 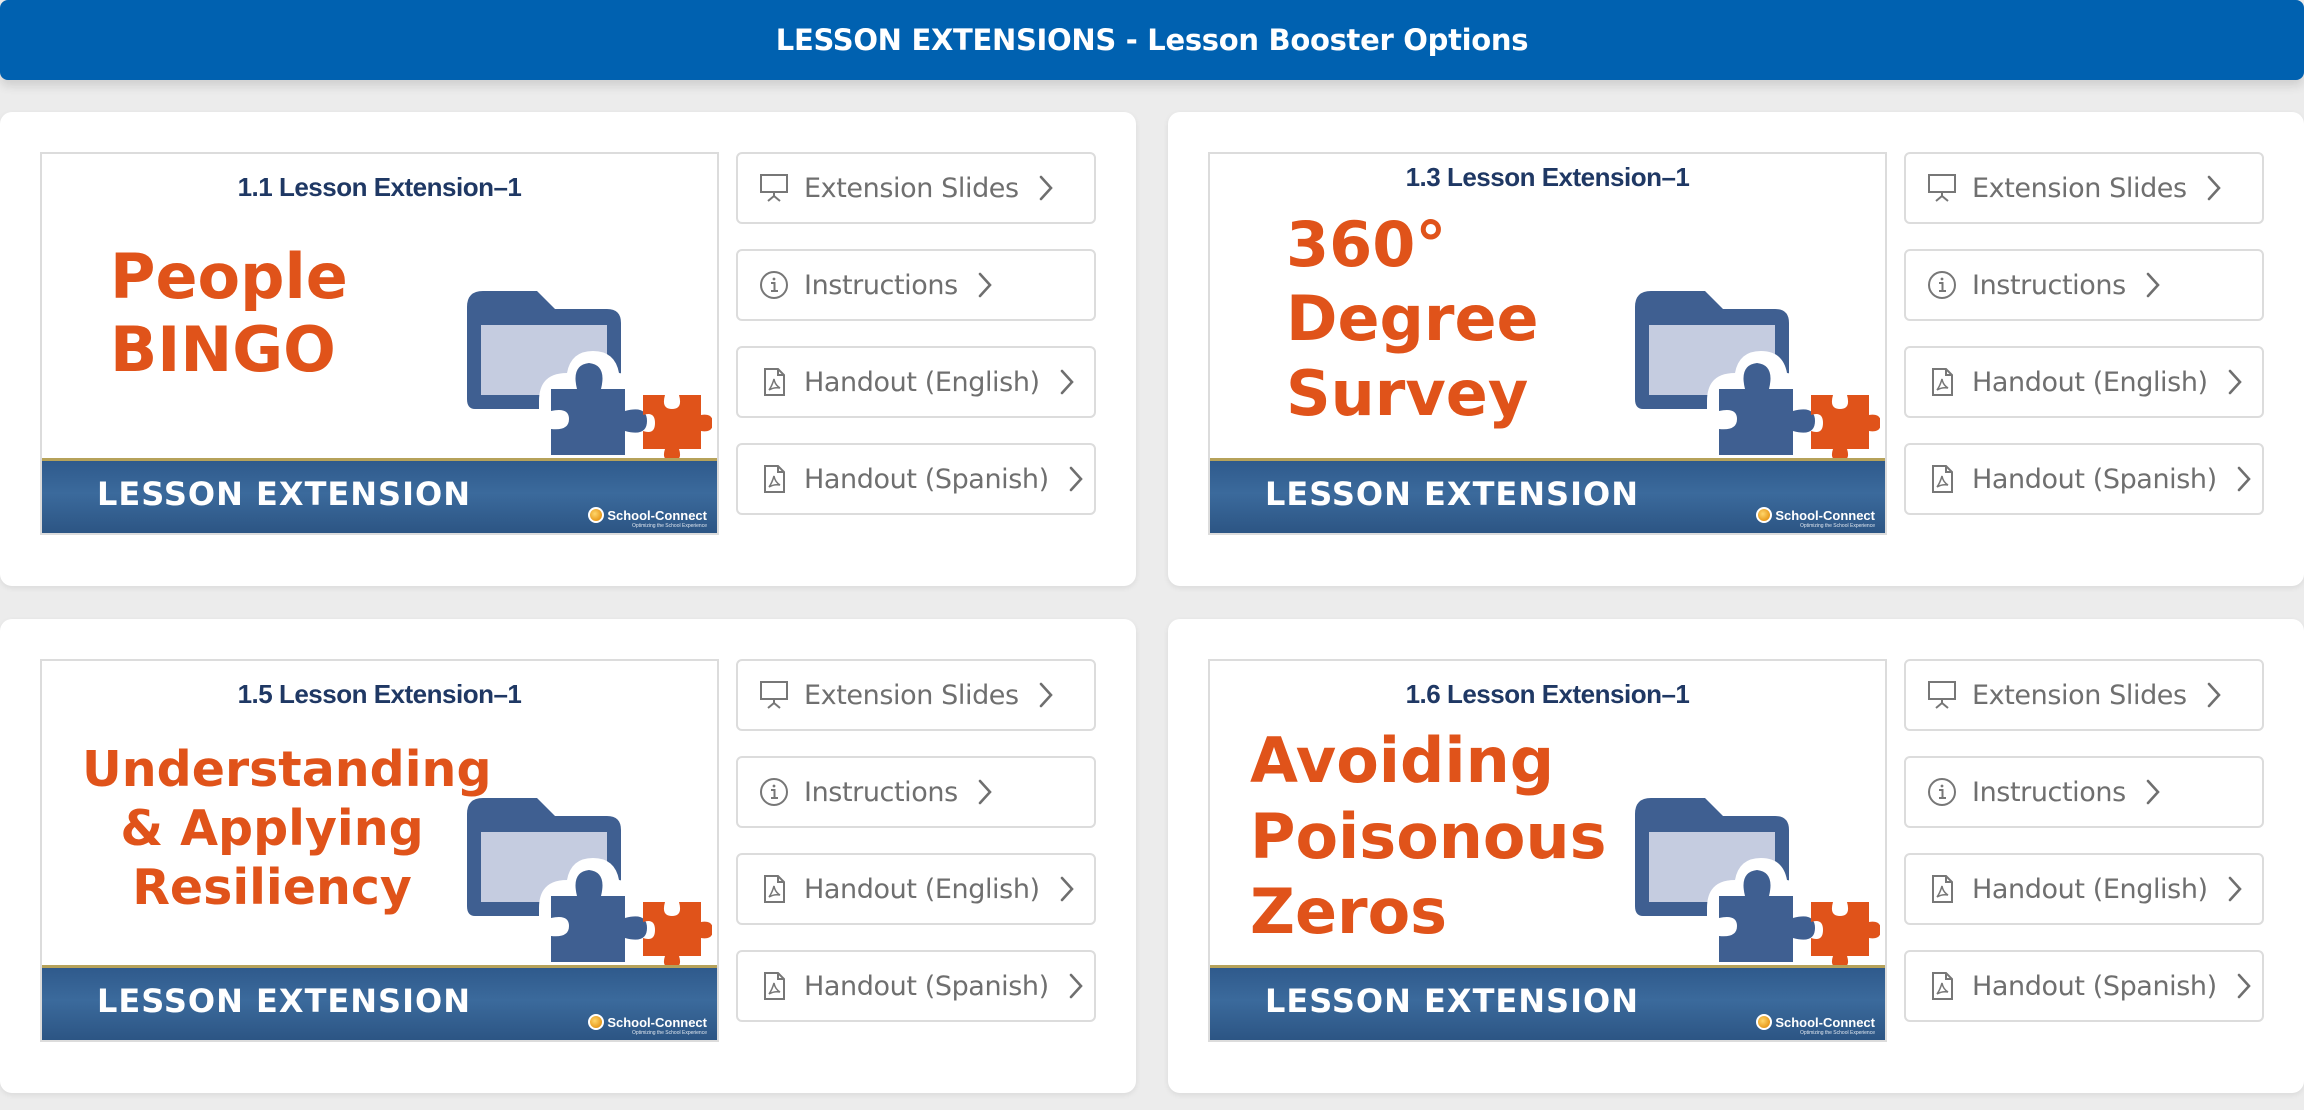 What do you see at coordinates (1547, 177) in the screenshot?
I see `thumbnail-heading: 1.3 Lesson Extension–1` at bounding box center [1547, 177].